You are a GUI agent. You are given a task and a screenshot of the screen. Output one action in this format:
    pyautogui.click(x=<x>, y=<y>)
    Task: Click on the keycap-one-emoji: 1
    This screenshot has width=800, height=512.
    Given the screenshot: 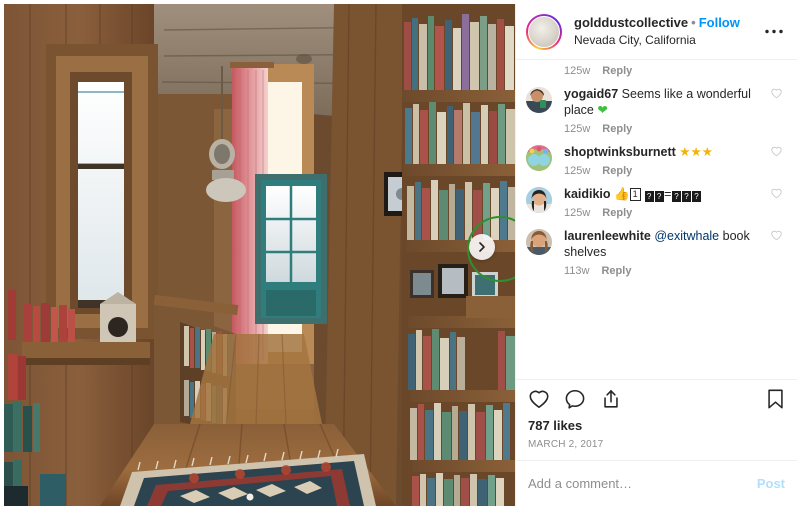 What is the action you would take?
    pyautogui.click(x=635, y=194)
    